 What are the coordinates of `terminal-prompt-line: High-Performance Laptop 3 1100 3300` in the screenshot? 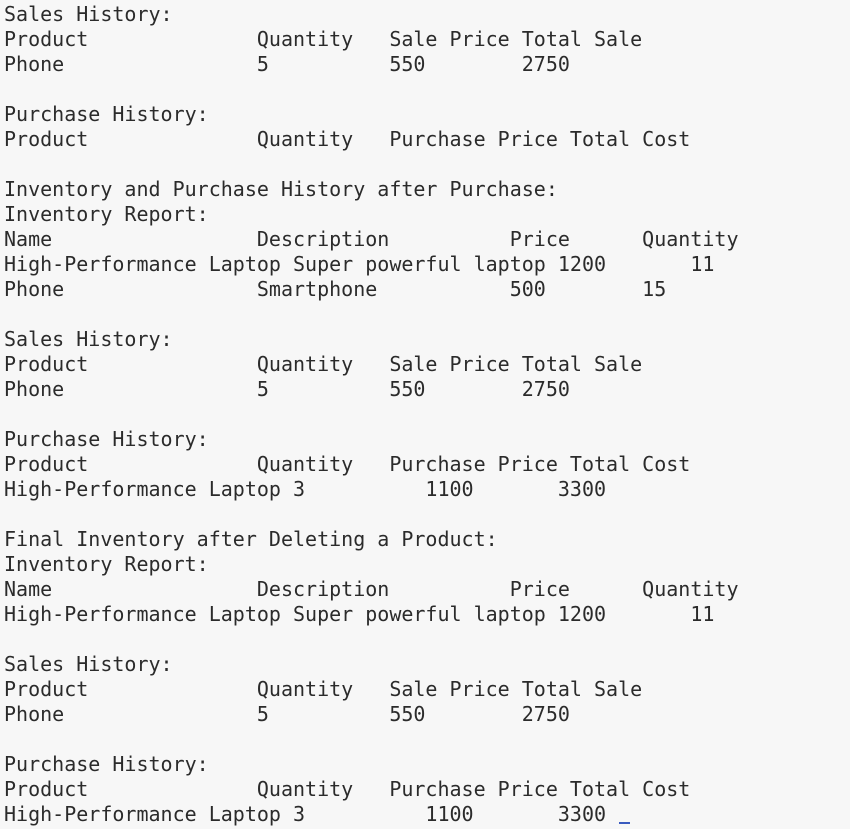 It's located at (427, 814).